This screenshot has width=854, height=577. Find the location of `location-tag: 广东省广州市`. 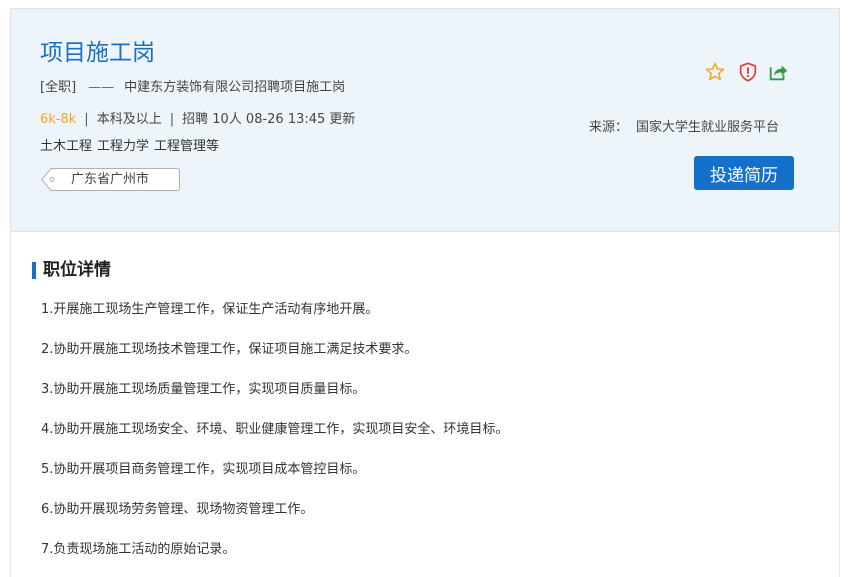

location-tag: 广东省广州市 is located at coordinates (110, 179).